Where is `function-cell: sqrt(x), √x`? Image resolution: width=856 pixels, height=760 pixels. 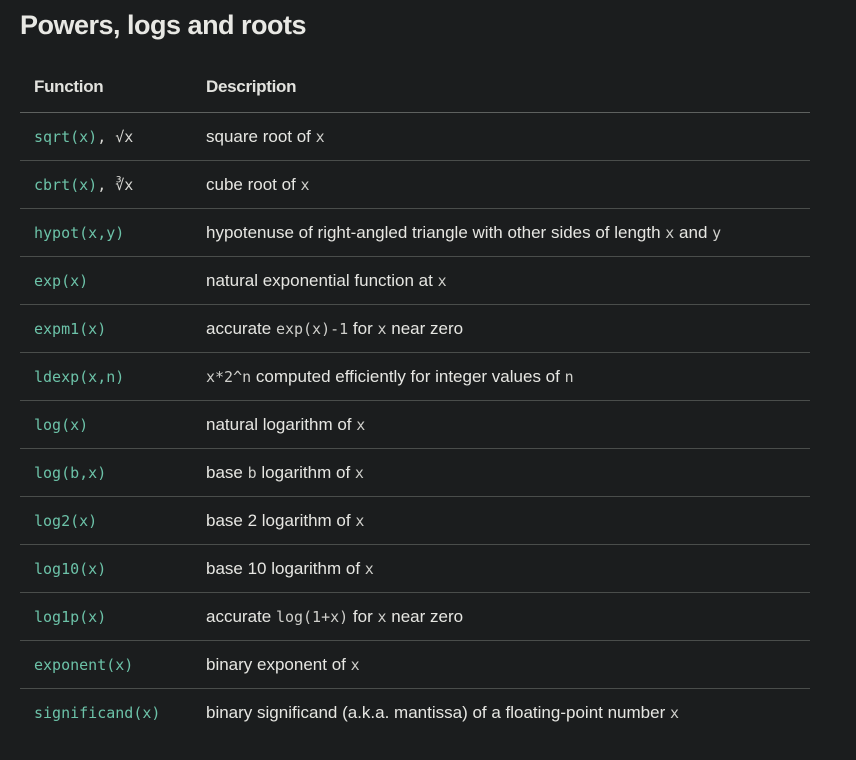
function-cell: sqrt(x), √x is located at coordinates (106, 137).